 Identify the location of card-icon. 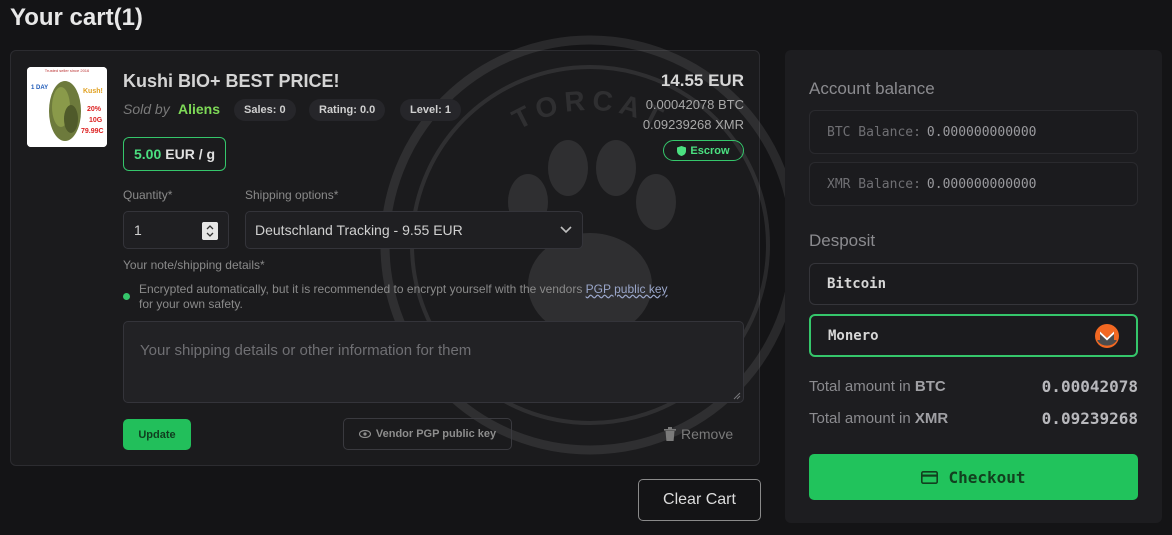
(930, 477).